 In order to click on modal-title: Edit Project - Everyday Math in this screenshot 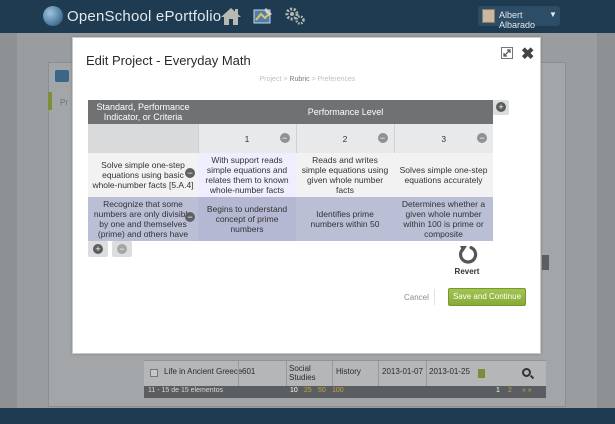, I will do `click(168, 60)`.